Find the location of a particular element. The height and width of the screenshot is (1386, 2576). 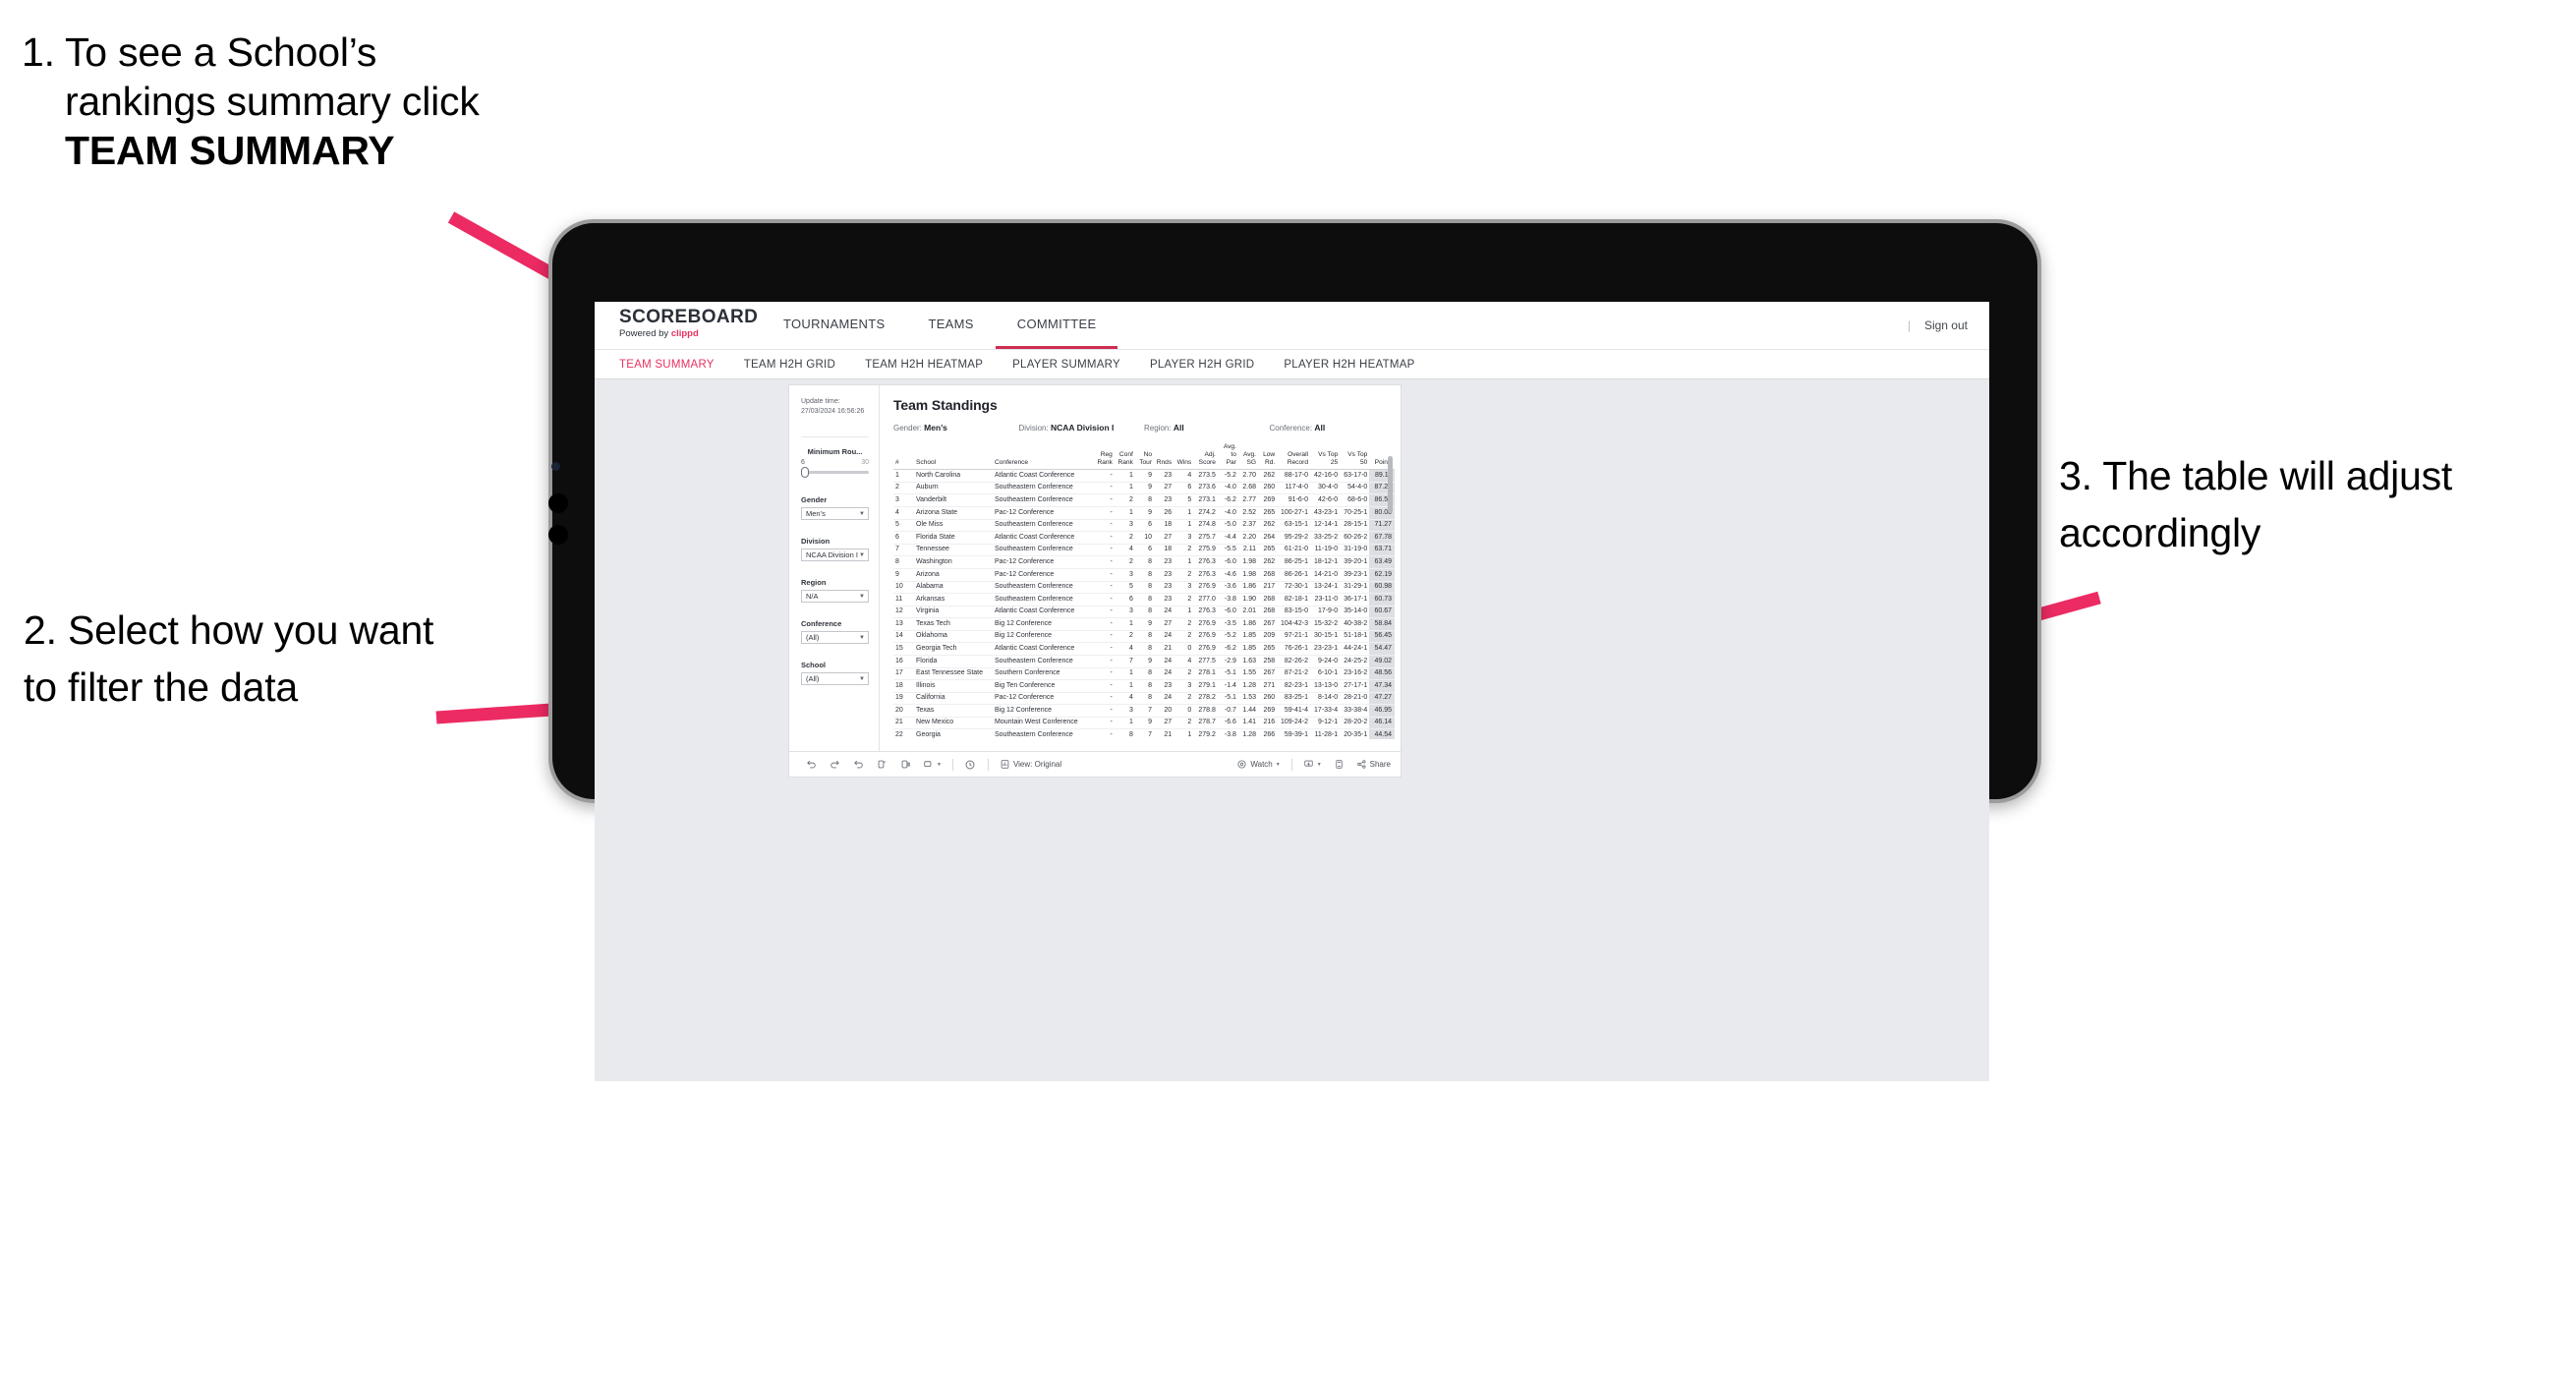

nav-item-teams: TEAMS is located at coordinates (951, 326).